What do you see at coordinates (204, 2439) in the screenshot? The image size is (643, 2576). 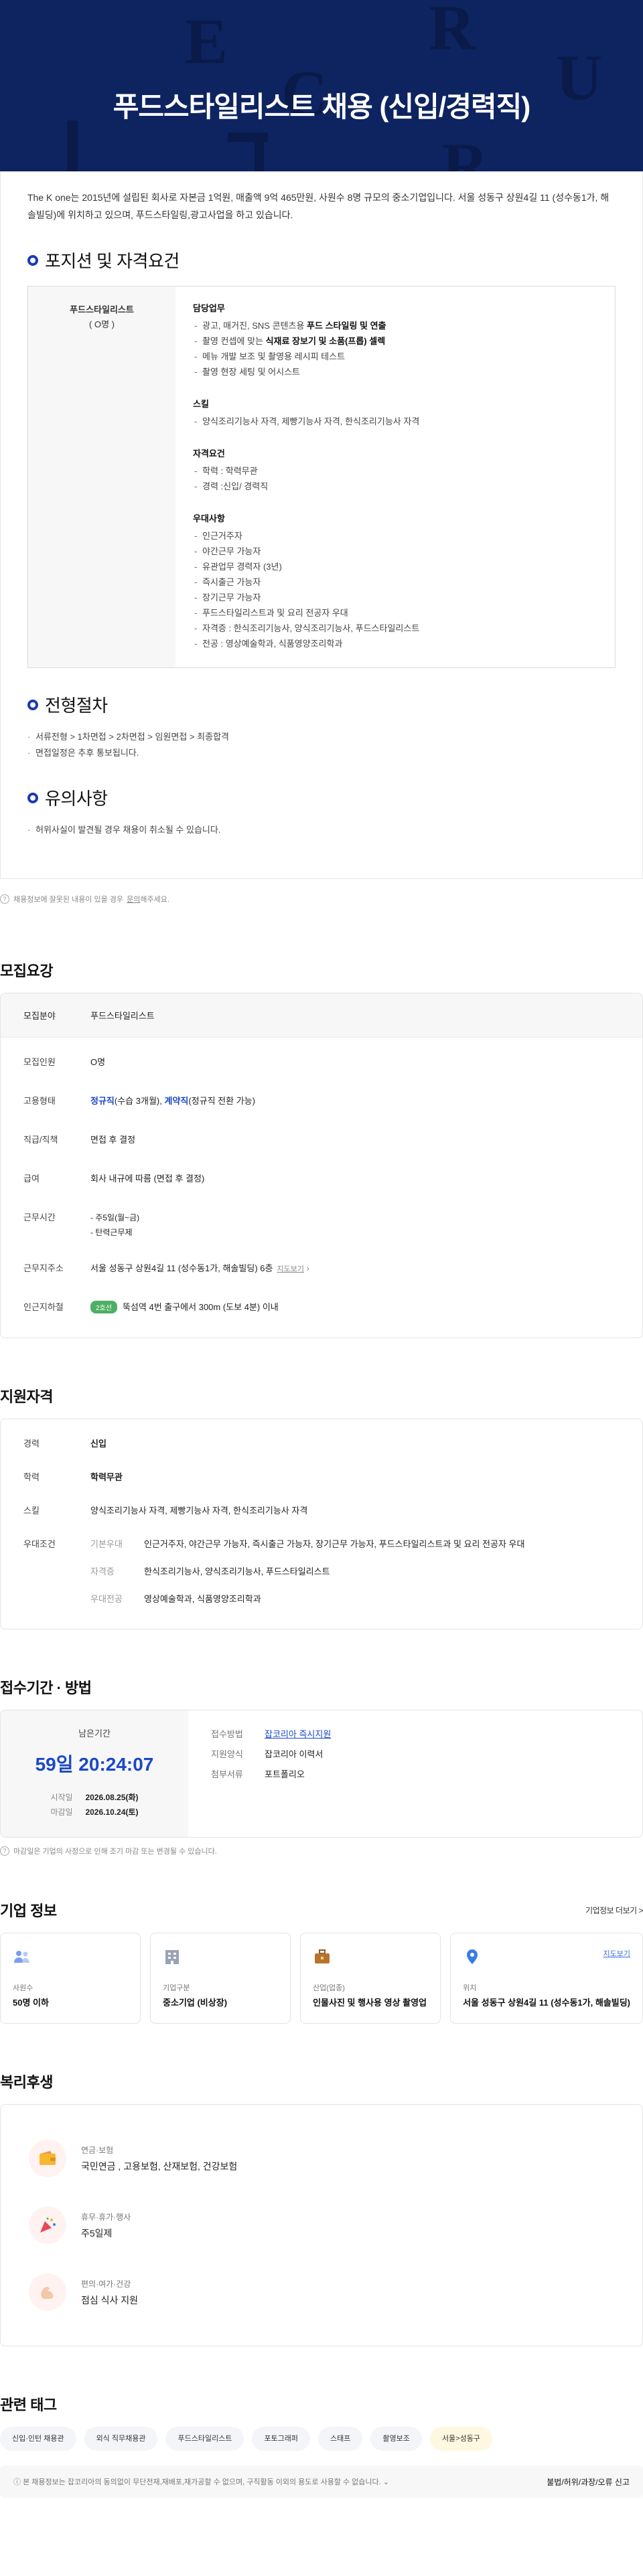 I see `tag: 푸드스타일리스트` at bounding box center [204, 2439].